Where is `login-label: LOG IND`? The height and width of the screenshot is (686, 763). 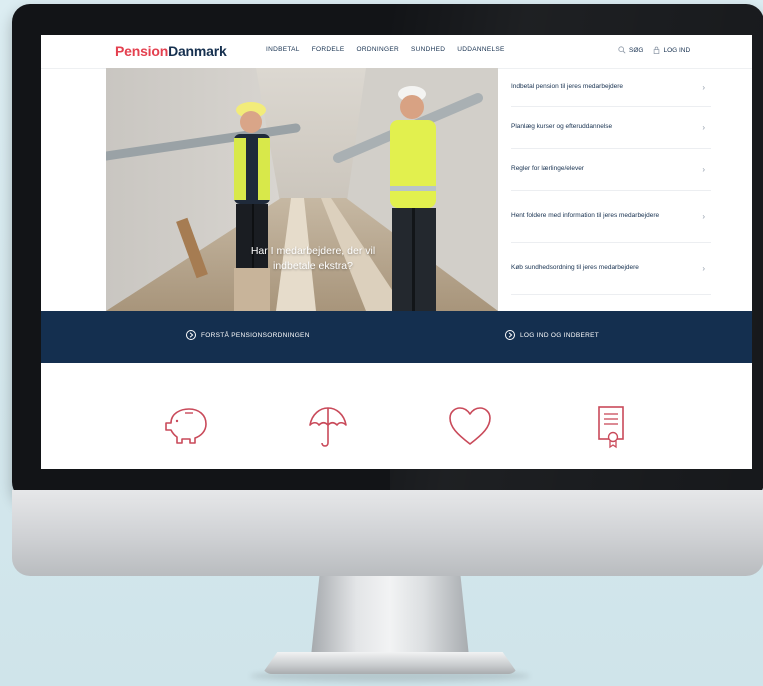
login-label: LOG IND is located at coordinates (677, 50).